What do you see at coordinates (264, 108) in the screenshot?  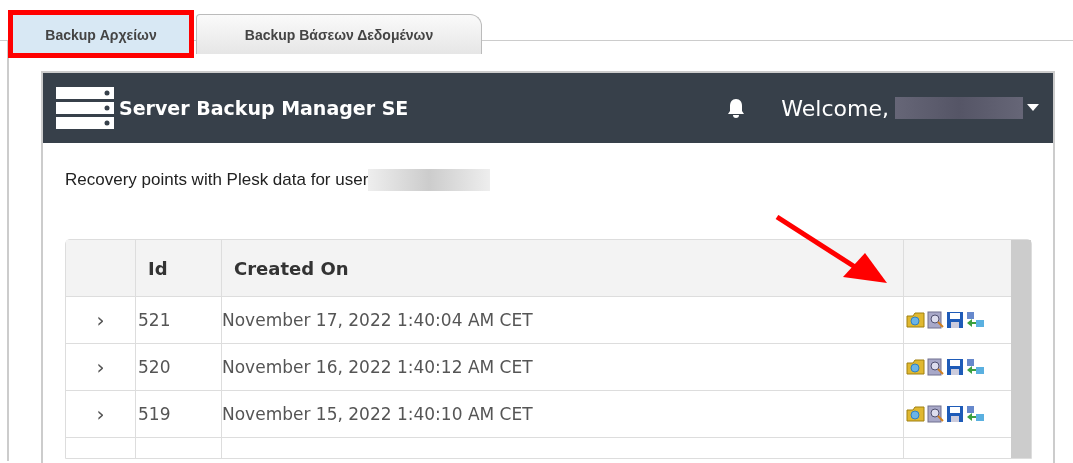 I see `app-title: Server Backup Manager SE` at bounding box center [264, 108].